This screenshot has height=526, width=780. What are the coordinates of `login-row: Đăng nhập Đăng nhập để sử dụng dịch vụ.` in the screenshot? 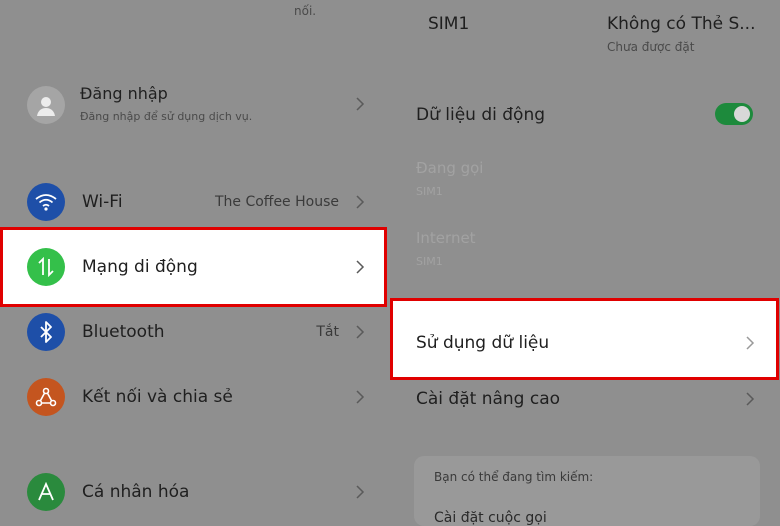 It's located at (195, 105).